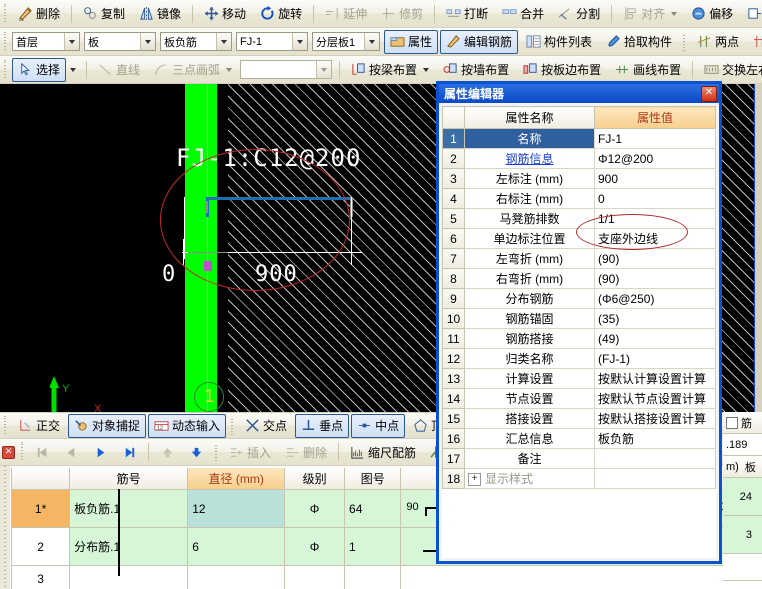 The image size is (762, 589). Describe the element at coordinates (479, 41) in the screenshot. I see `edit-rebar-button: 编辑钢筋` at that location.